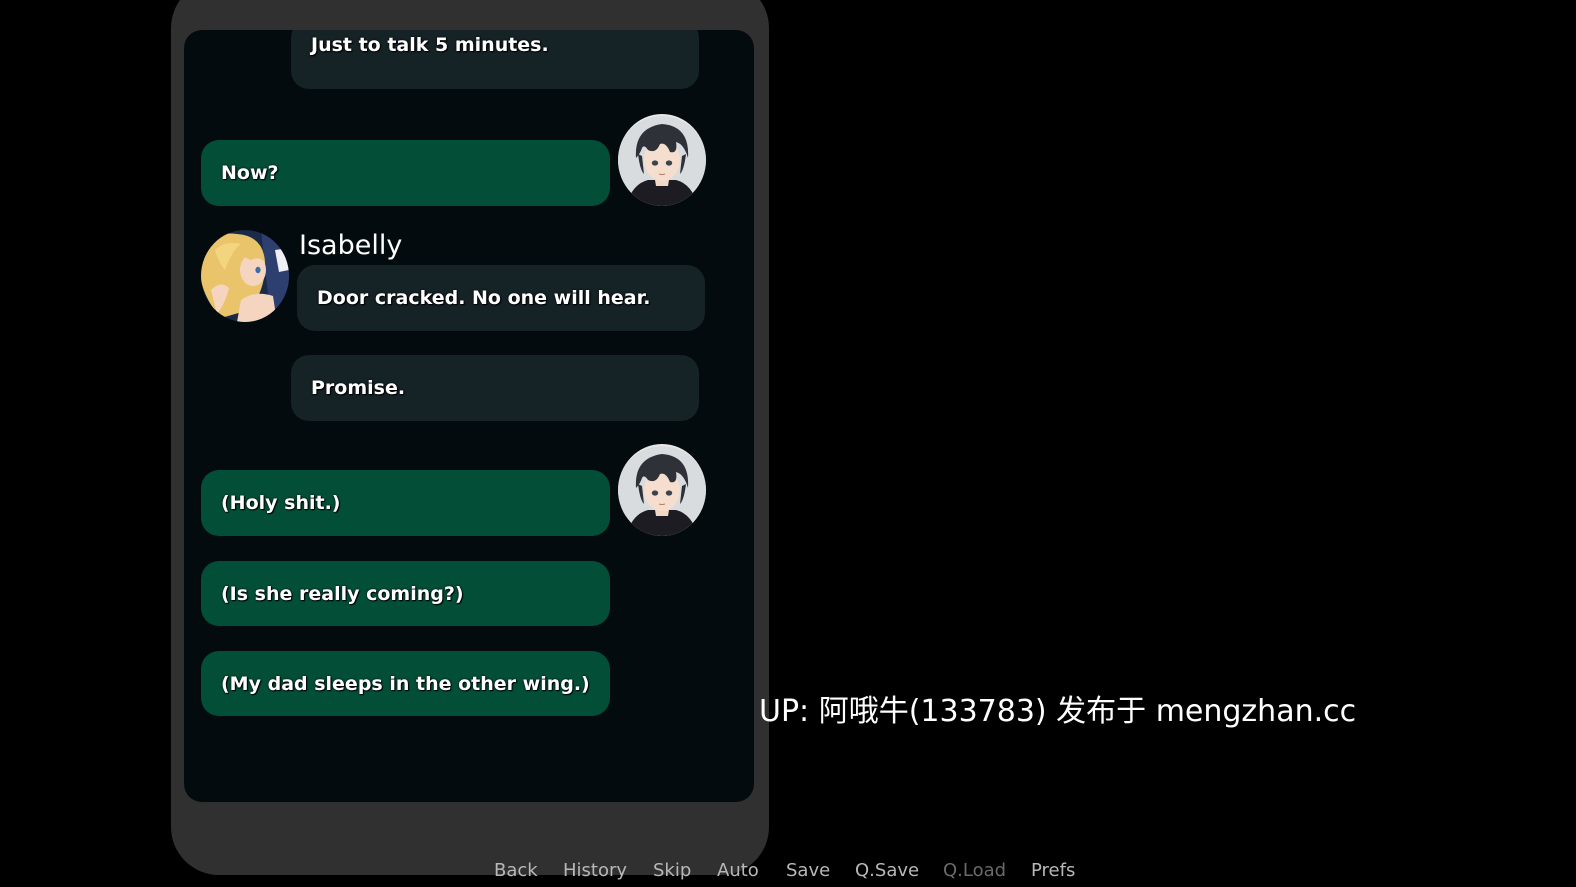  What do you see at coordinates (250, 173) in the screenshot?
I see `chat-bubble-text: Now?` at bounding box center [250, 173].